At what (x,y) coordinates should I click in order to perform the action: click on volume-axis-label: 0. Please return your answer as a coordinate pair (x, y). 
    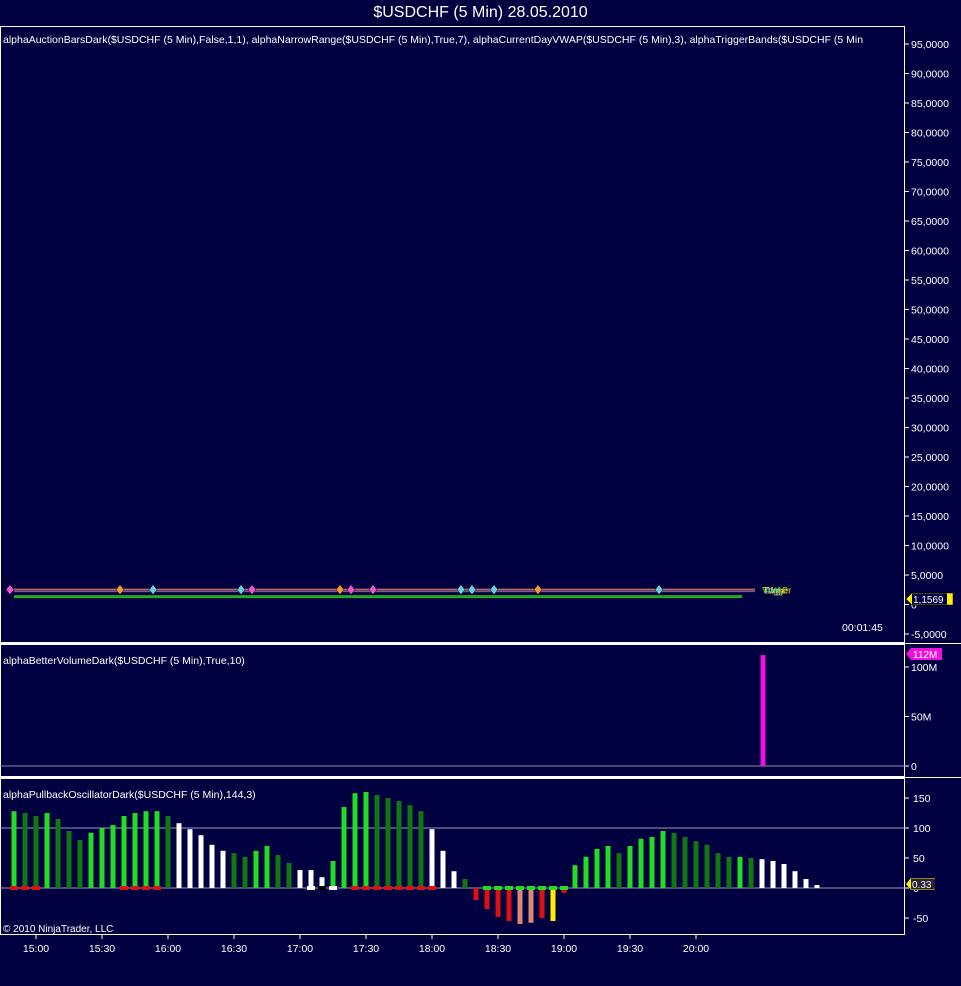
    Looking at the image, I should click on (914, 767).